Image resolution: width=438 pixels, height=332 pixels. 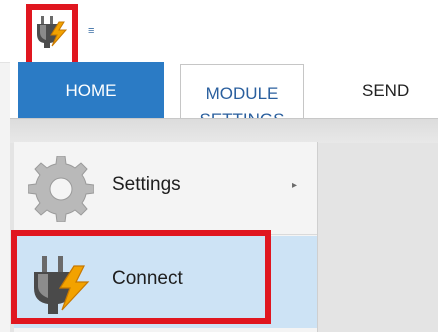 What do you see at coordinates (386, 90) in the screenshot?
I see `tab-send-label: SEND` at bounding box center [386, 90].